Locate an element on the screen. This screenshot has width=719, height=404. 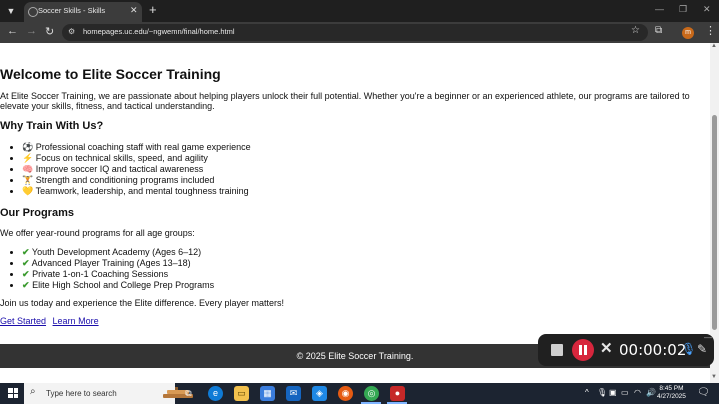
brain-icon: 🧠 is located at coordinates (28, 169).